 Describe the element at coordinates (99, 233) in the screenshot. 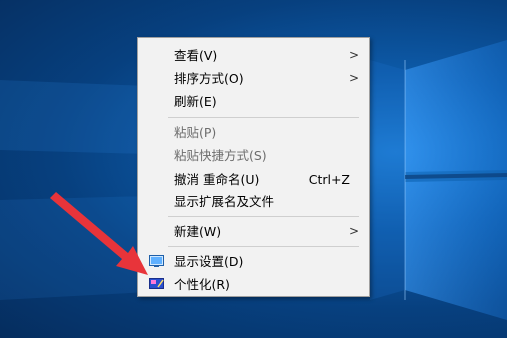

I see `red-arrow-annotation` at that location.